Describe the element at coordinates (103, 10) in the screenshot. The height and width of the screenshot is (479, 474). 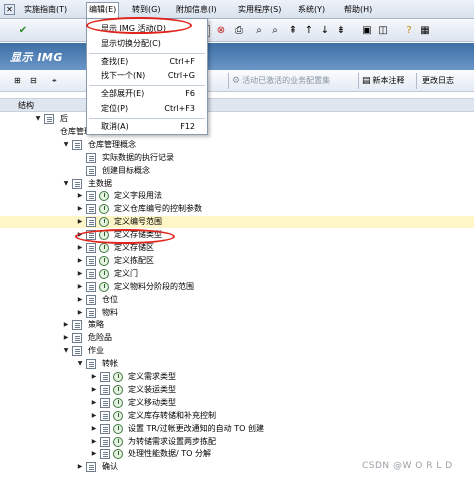
I see `menu-edit: 编辑(E)` at that location.